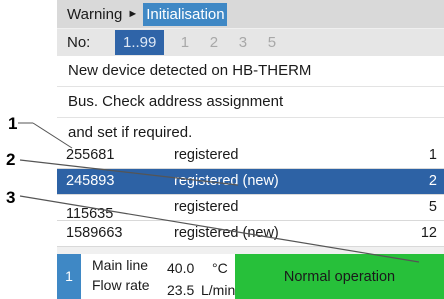  What do you see at coordinates (11, 197) in the screenshot?
I see `callout-label: 3` at bounding box center [11, 197].